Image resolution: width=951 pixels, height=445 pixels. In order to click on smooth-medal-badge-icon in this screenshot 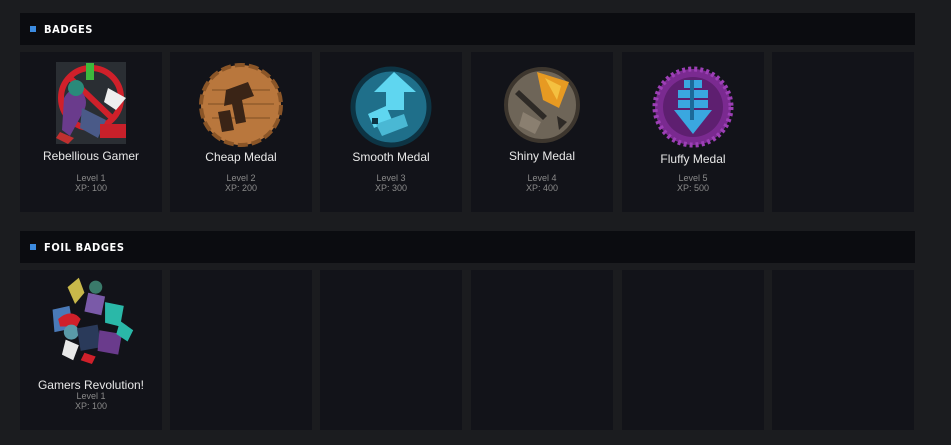, I will do `click(391, 107)`.